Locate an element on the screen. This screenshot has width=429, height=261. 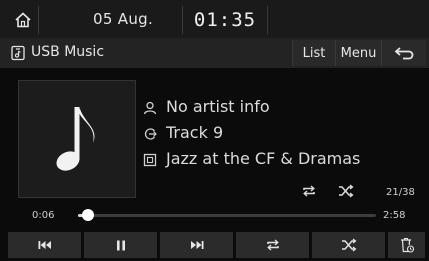
menu-button-label: Menu is located at coordinates (358, 53).